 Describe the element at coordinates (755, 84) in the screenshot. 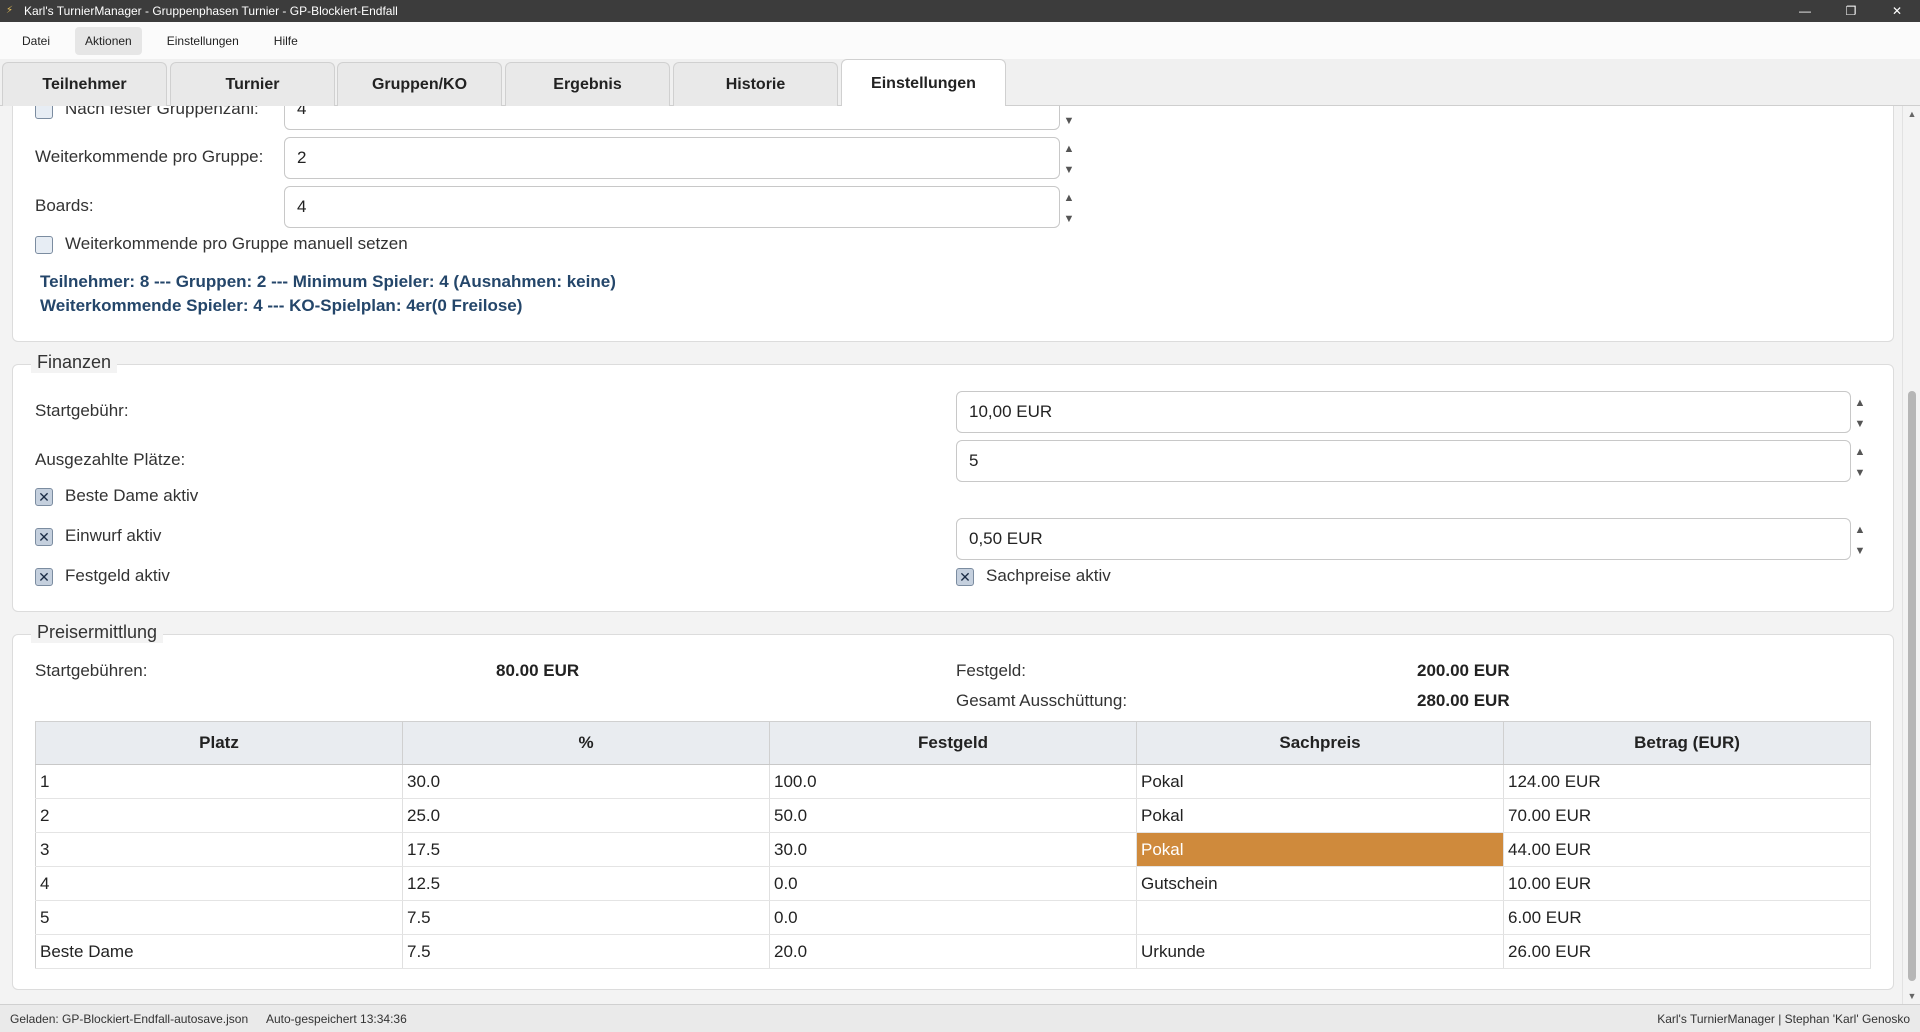

I see `tab-historie: Historie` at that location.